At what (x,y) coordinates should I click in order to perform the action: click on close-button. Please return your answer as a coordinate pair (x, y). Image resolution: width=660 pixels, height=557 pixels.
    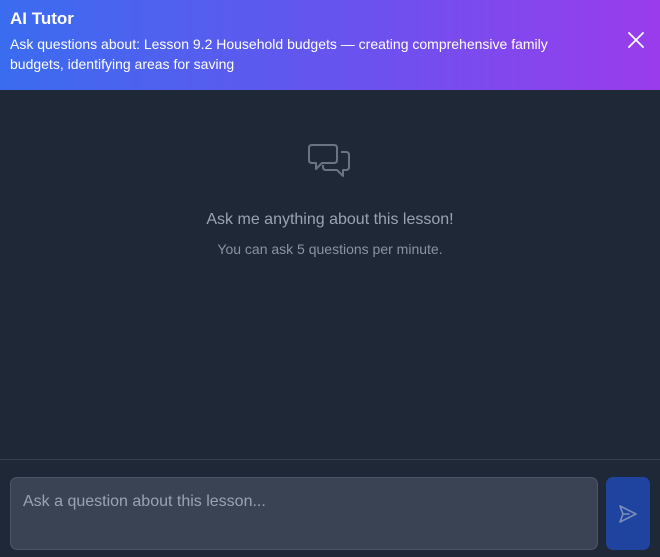
    Looking at the image, I should click on (636, 40).